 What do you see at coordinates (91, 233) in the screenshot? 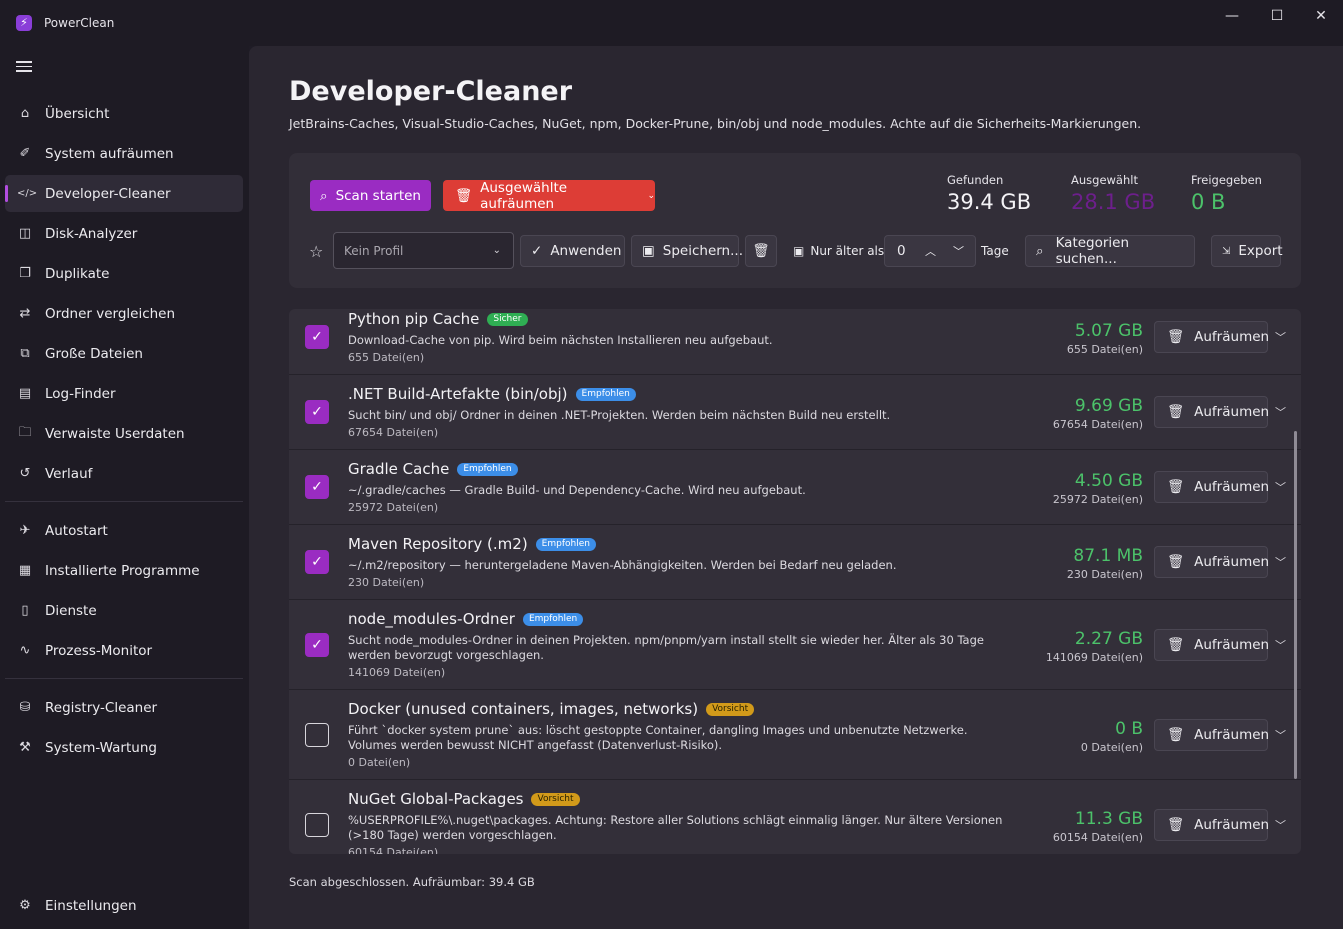
I see `sidebar-item-label: Disk-Analyzer` at bounding box center [91, 233].